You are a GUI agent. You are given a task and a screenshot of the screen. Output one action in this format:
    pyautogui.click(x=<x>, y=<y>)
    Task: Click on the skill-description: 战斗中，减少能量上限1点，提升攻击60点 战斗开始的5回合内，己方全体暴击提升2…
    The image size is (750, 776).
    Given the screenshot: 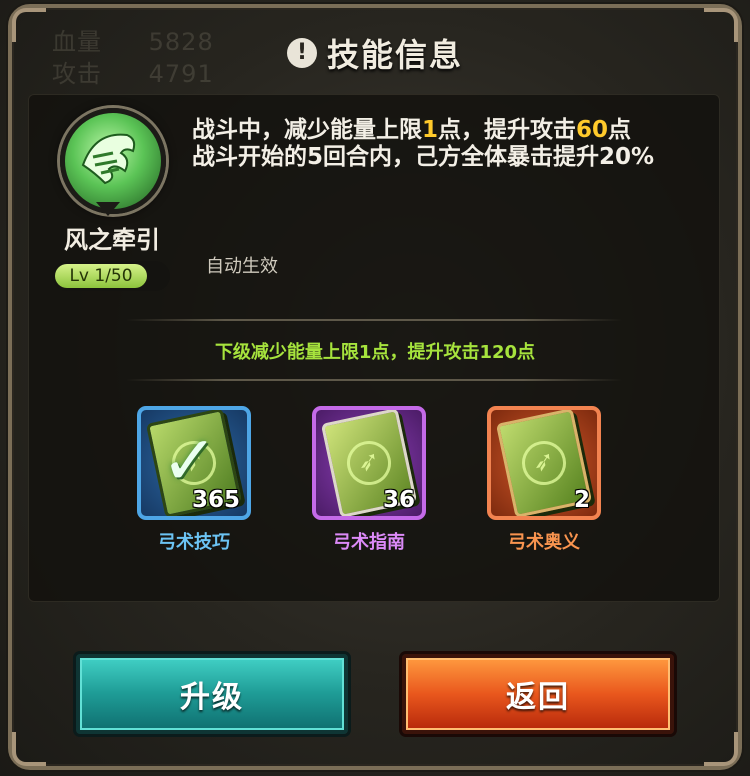 What is the action you would take?
    pyautogui.click(x=447, y=144)
    